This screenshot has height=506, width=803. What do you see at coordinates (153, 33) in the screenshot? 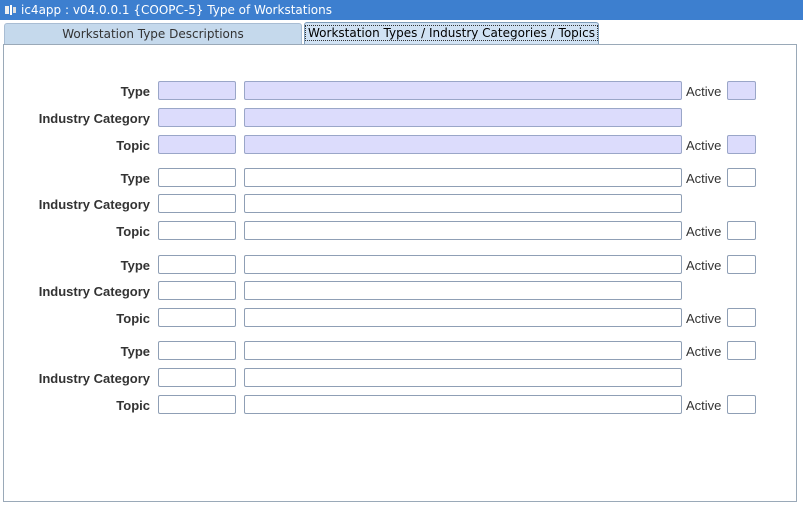
I see `tab-workstation-type-descriptions: Workstation Type Descriptions` at bounding box center [153, 33].